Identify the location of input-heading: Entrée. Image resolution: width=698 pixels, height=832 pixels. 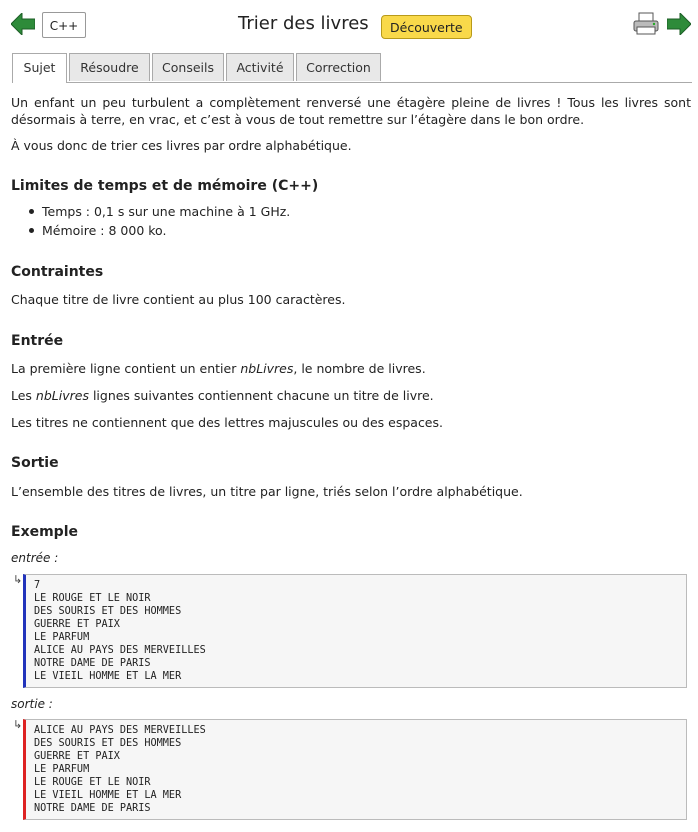
(37, 341).